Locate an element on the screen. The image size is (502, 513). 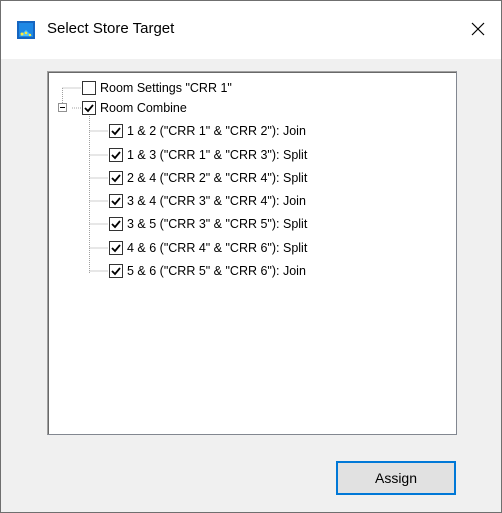
tree-item-label: 5 & 6 ("CRR 5" & "CRR 6"): Join is located at coordinates (216, 271).